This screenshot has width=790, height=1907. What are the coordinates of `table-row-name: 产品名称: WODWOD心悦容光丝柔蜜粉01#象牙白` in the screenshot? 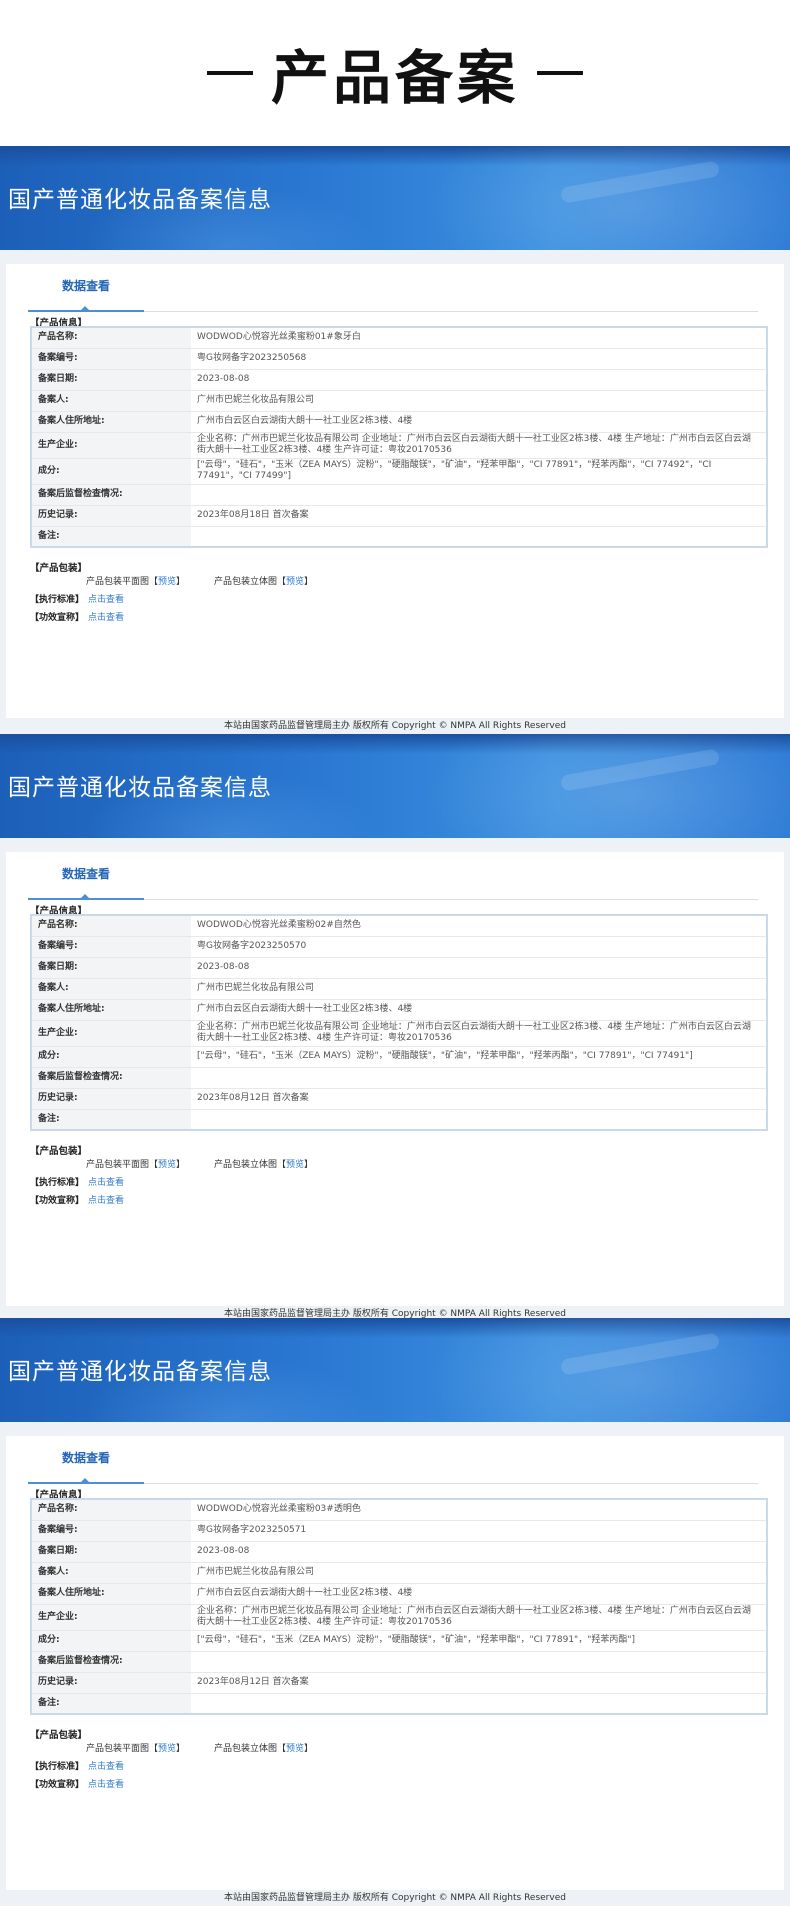 It's located at (399, 338).